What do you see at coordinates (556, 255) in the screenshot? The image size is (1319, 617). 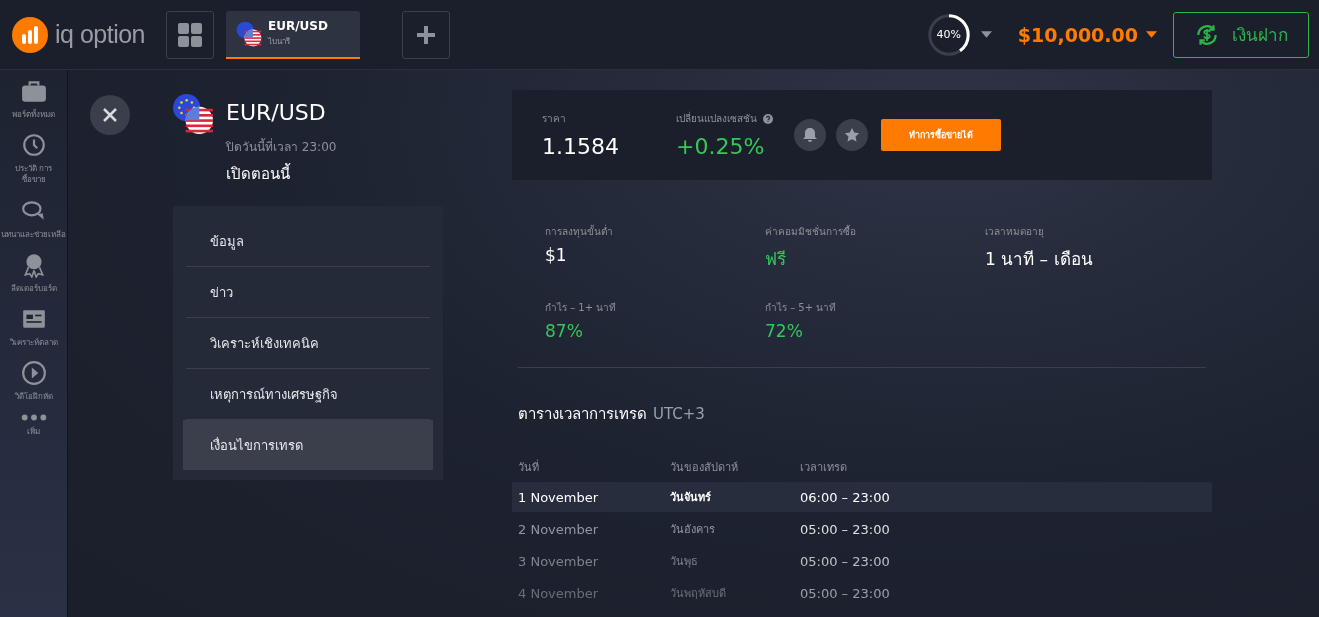 I see `stat-value: $1` at bounding box center [556, 255].